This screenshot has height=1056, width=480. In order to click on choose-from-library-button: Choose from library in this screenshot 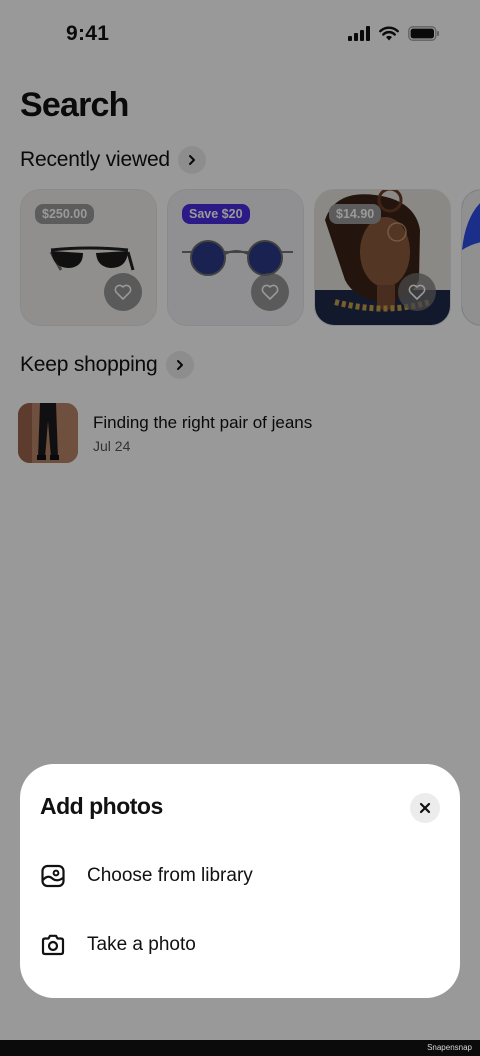, I will do `click(146, 876)`.